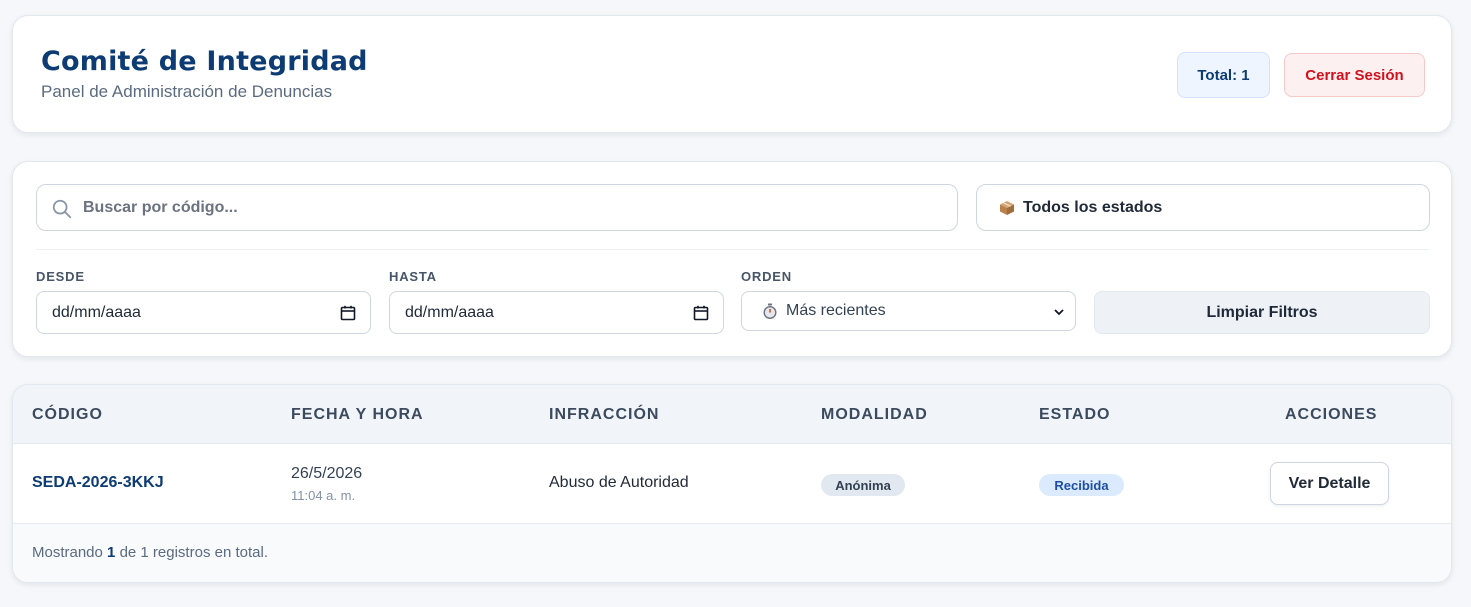 The width and height of the screenshot is (1471, 607). What do you see at coordinates (62, 209) in the screenshot?
I see `search-icon` at bounding box center [62, 209].